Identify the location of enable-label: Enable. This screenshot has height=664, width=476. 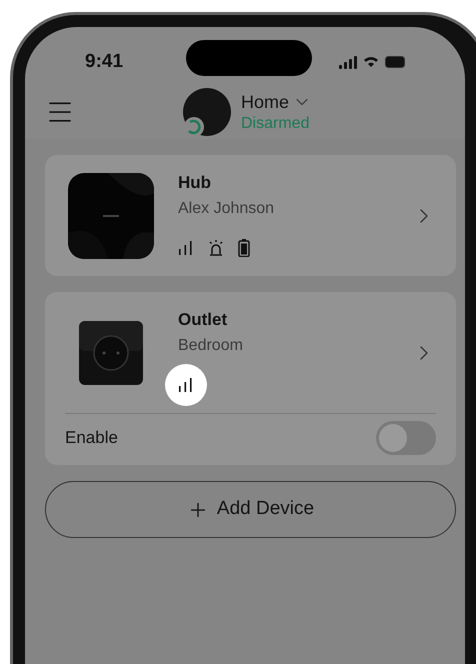
(91, 438).